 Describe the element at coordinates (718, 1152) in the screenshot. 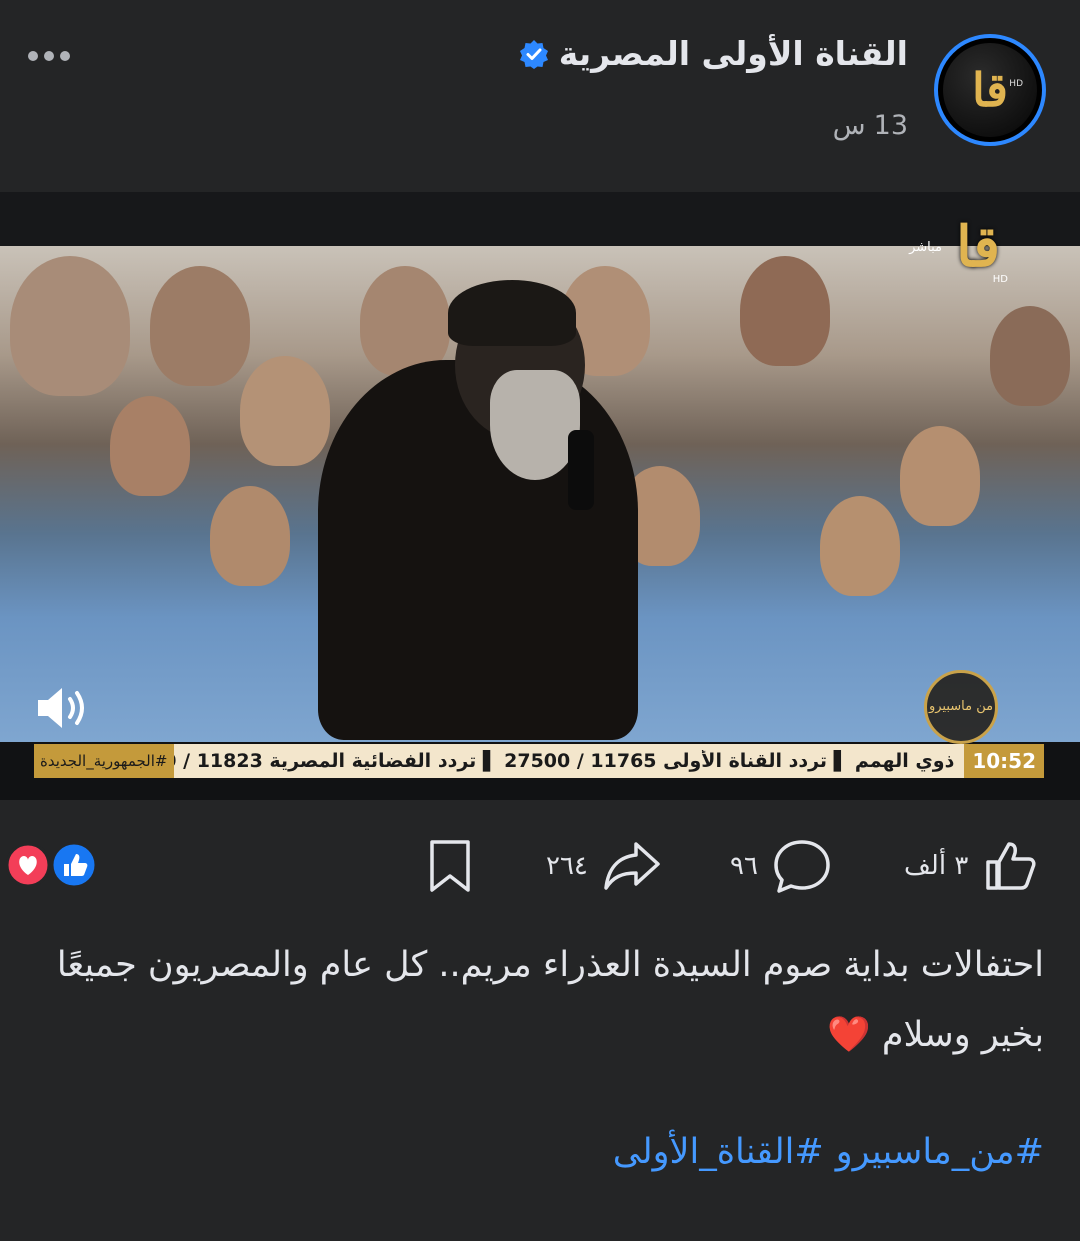

I see `hashtag-link: #القناة_الأولى` at that location.